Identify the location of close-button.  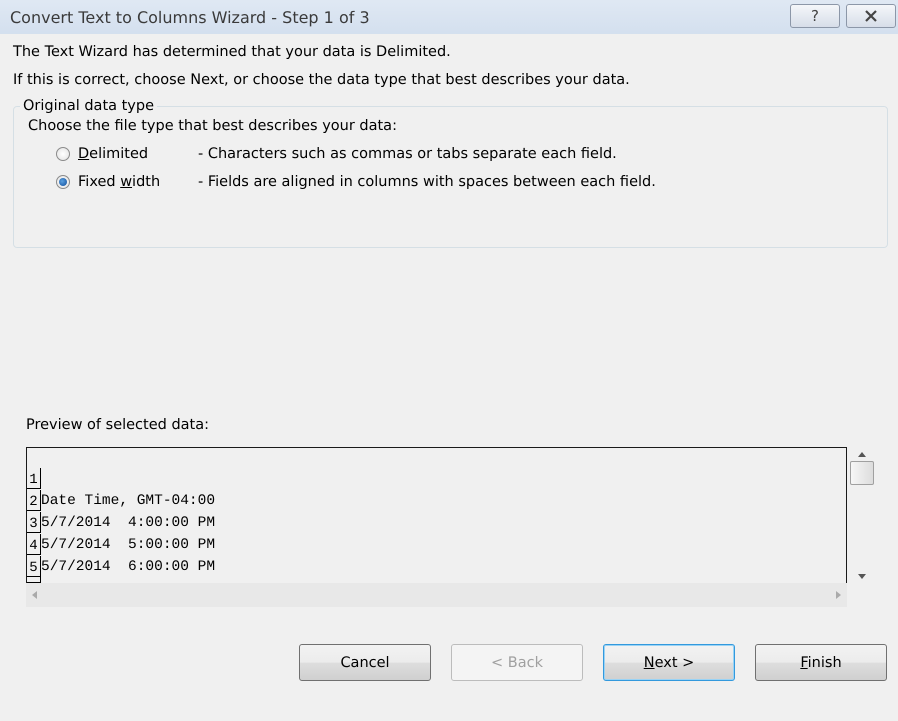
(871, 16).